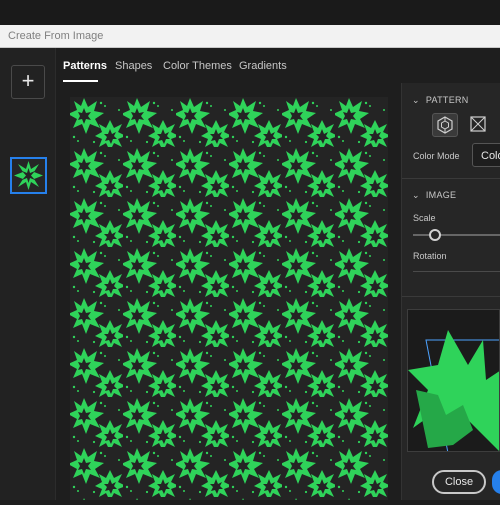 This screenshot has width=500, height=505. I want to click on tab-color-themes: Color Themes, so click(197, 66).